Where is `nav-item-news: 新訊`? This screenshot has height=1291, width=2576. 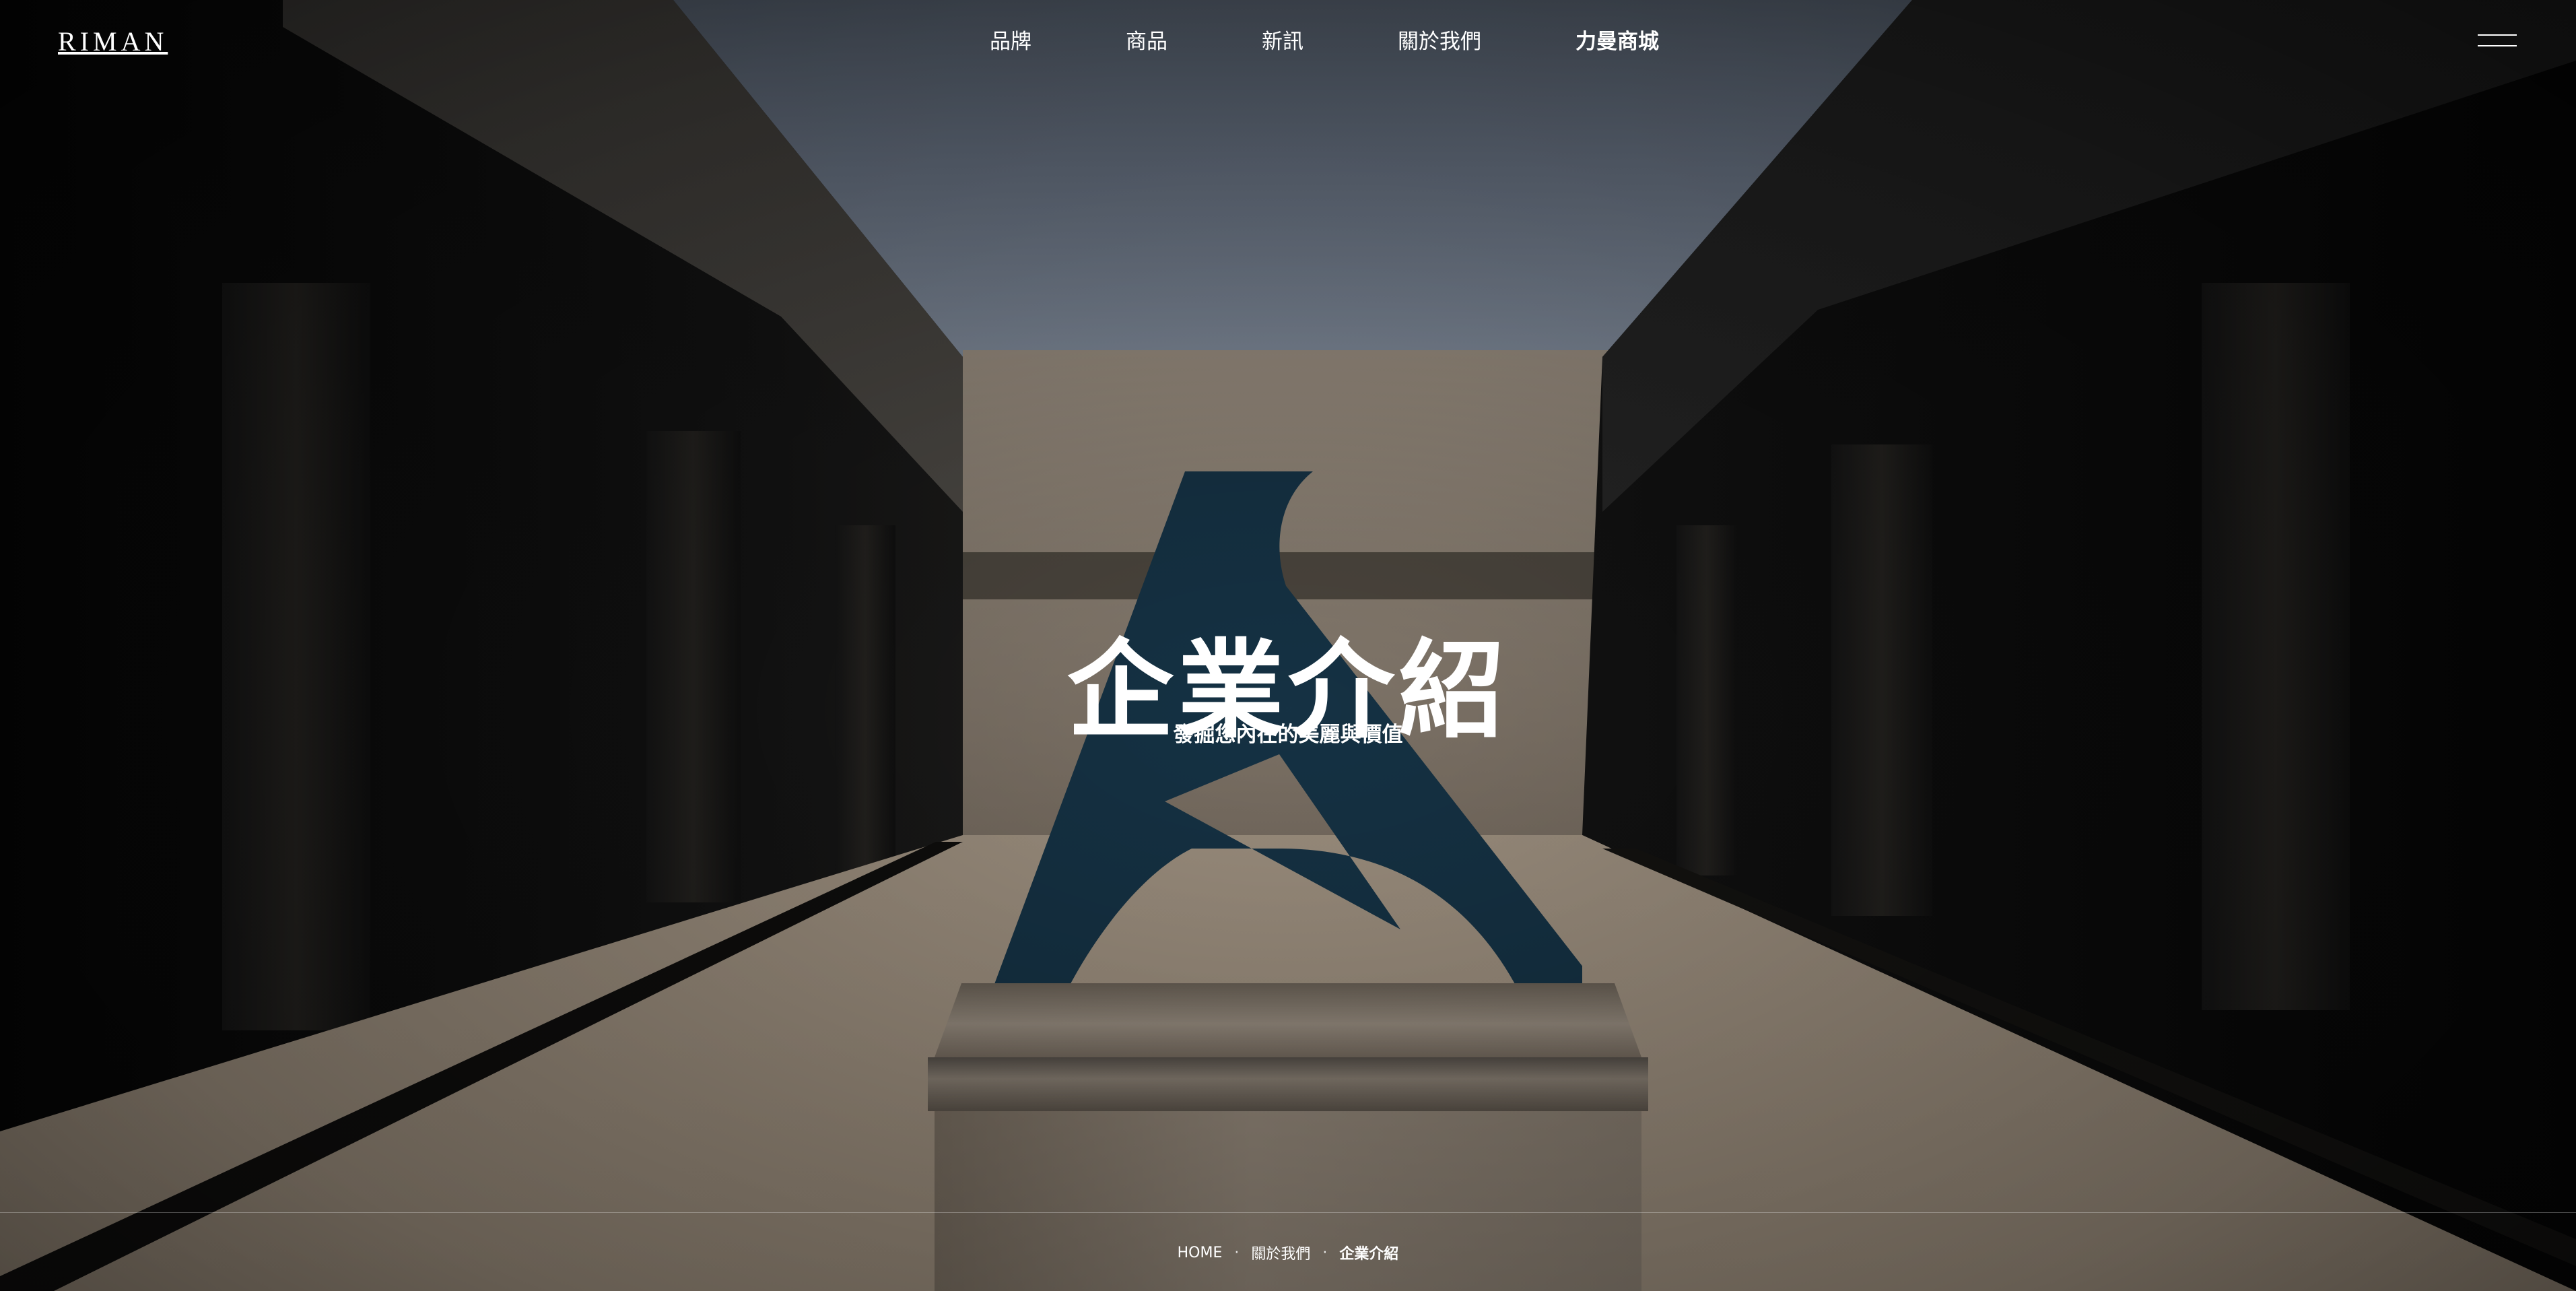
nav-item-news: 新訊 is located at coordinates (1282, 42).